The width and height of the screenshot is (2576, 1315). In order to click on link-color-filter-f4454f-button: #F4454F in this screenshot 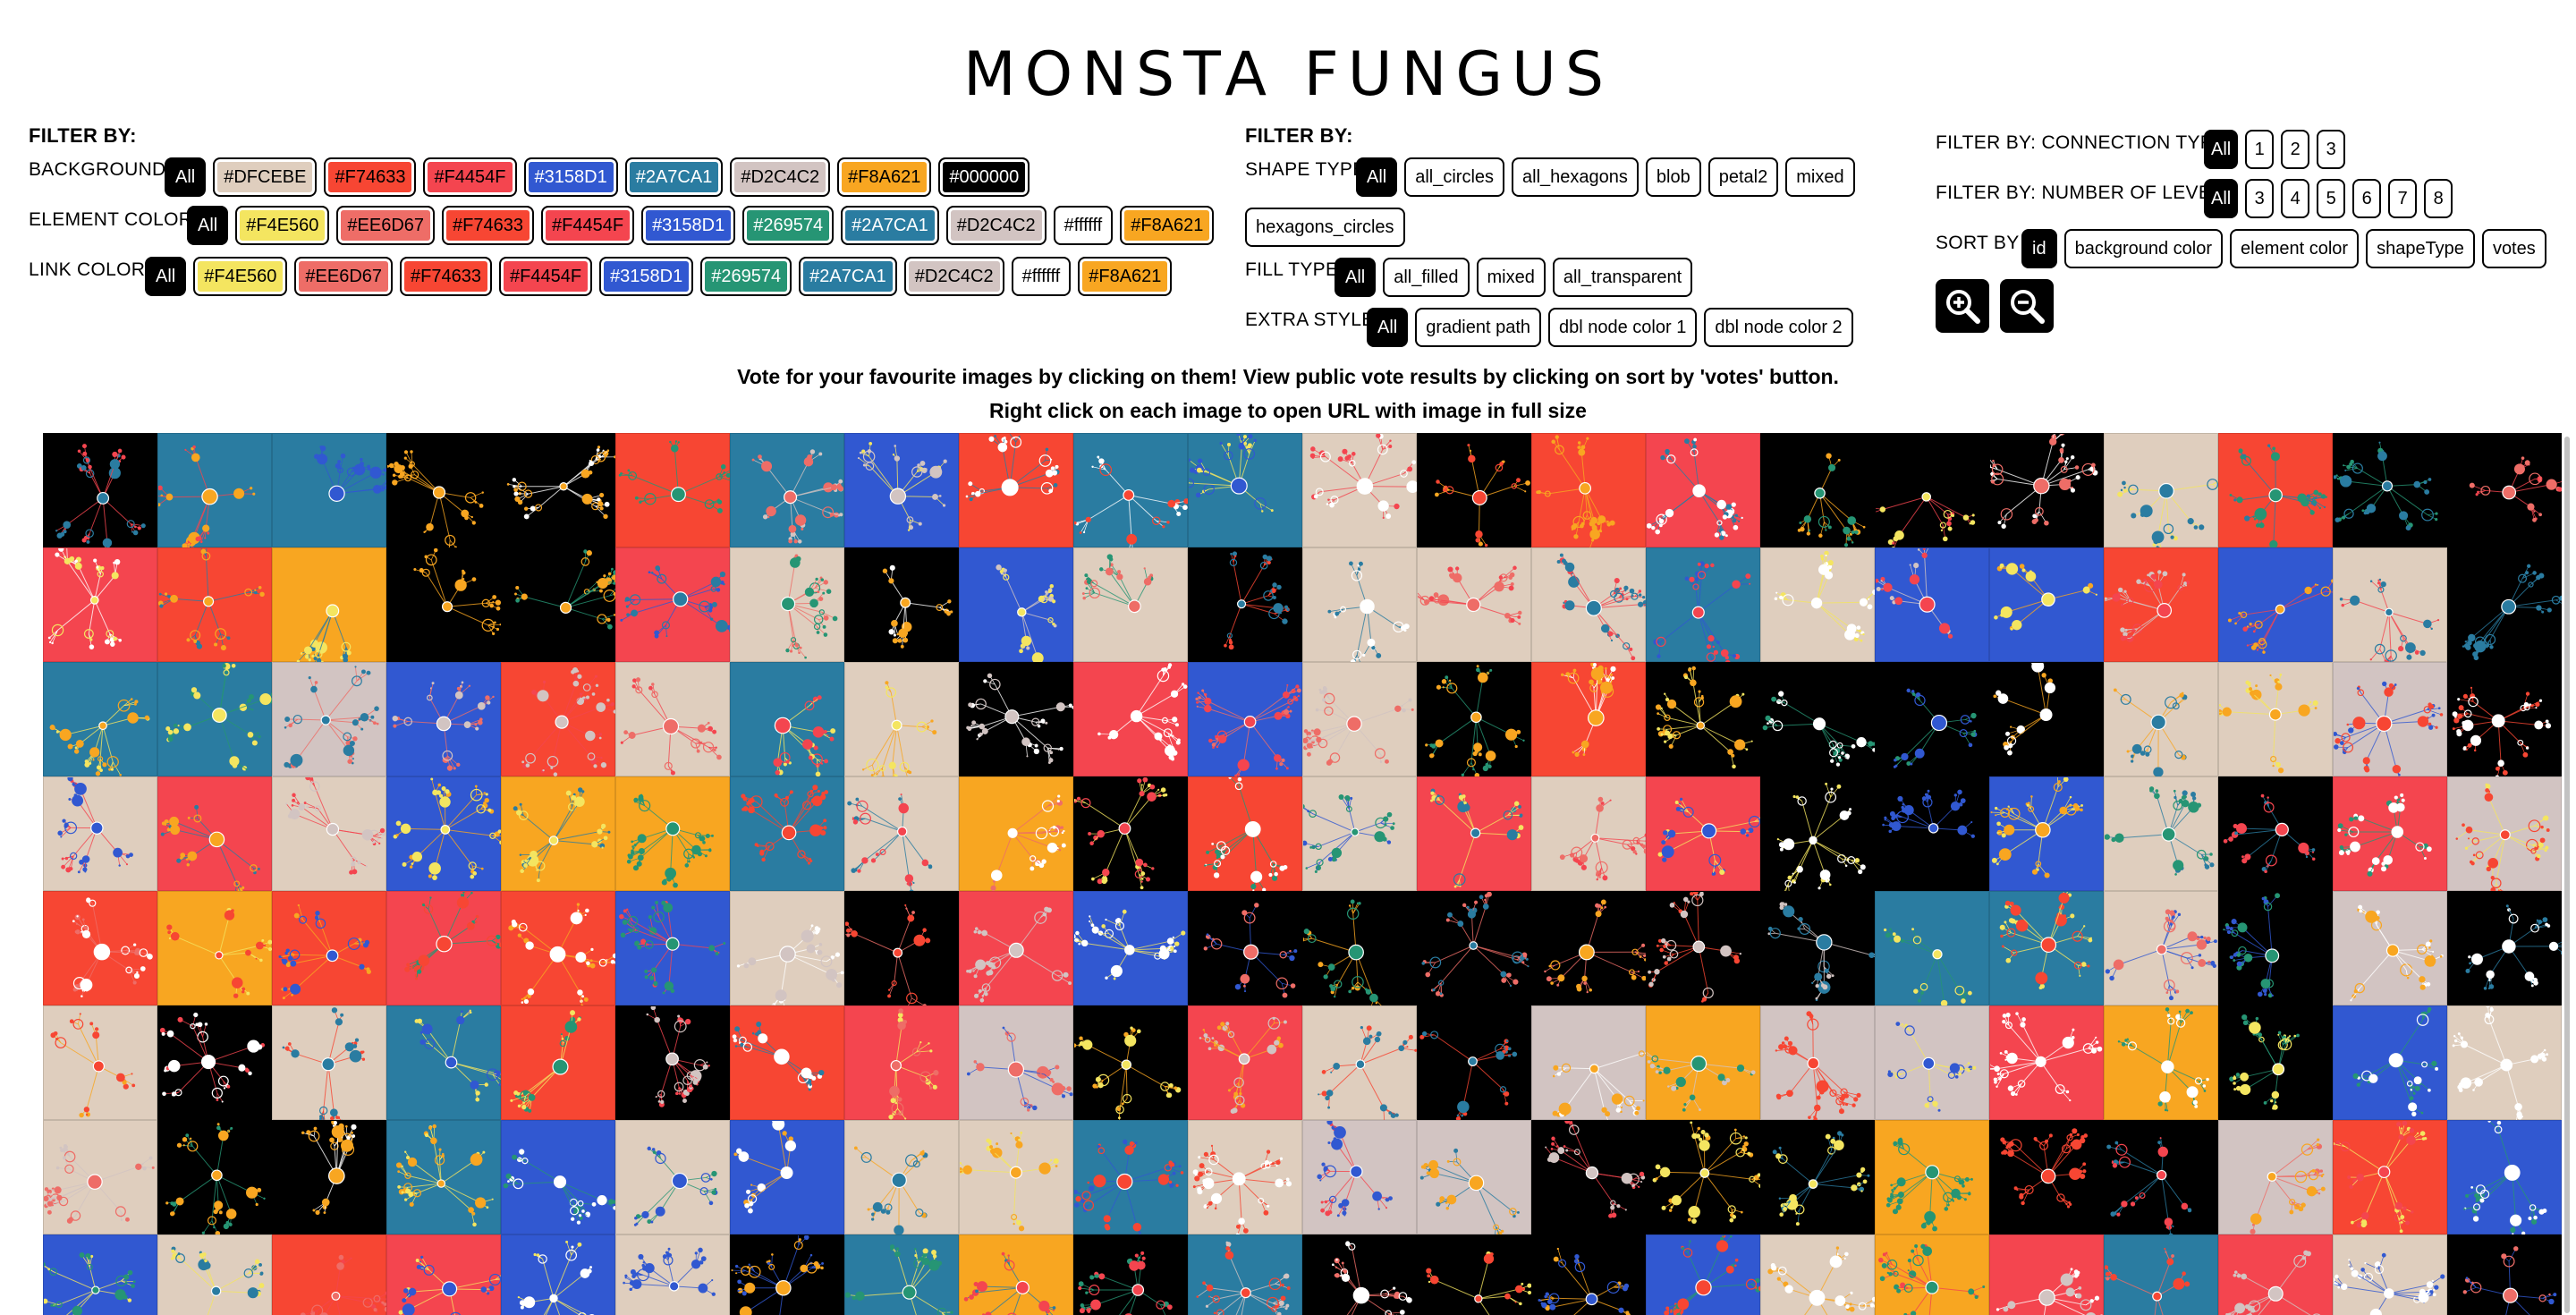, I will do `click(546, 276)`.